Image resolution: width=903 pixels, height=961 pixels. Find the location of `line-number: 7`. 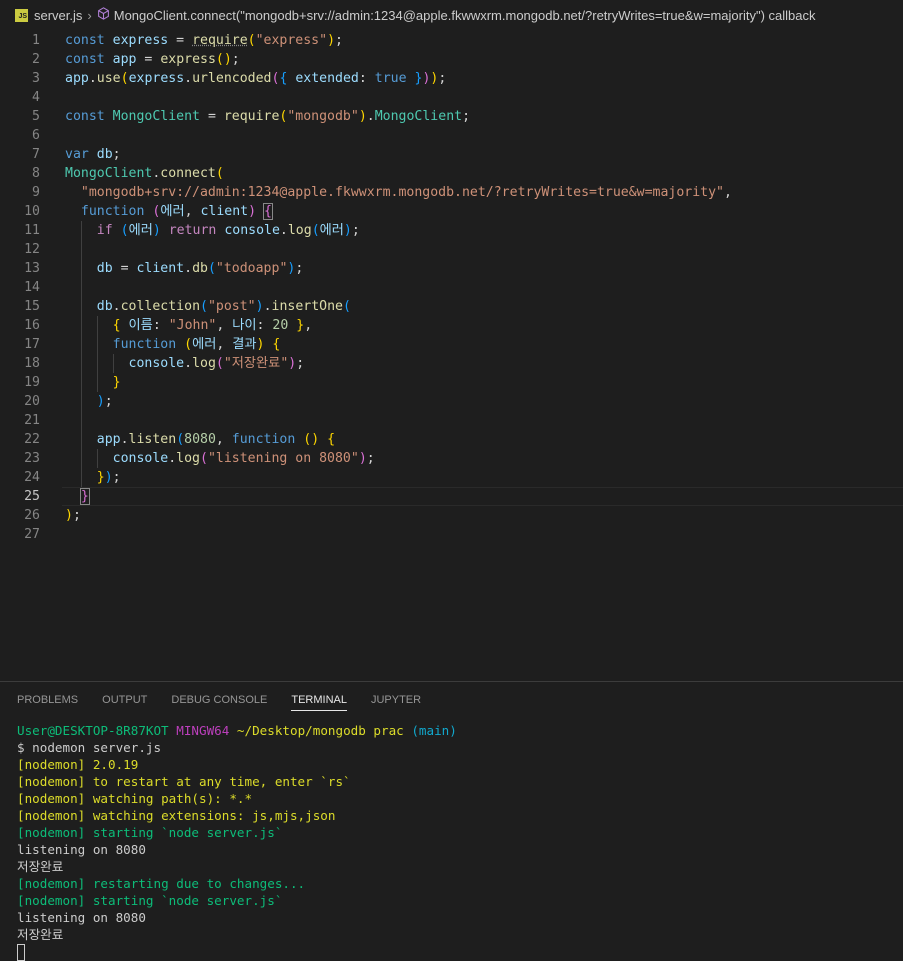

line-number: 7 is located at coordinates (36, 154).